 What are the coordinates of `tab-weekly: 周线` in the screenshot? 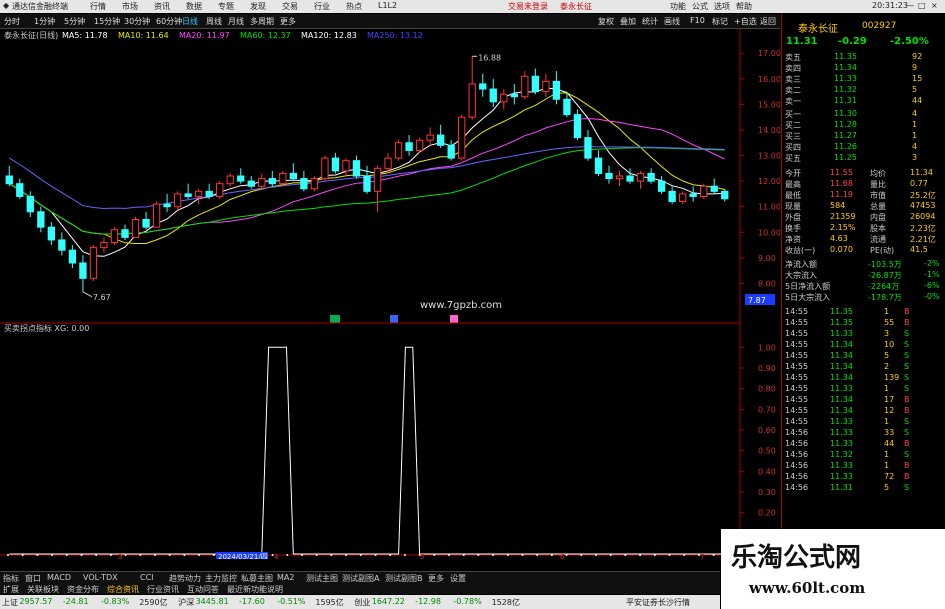 It's located at (214, 21).